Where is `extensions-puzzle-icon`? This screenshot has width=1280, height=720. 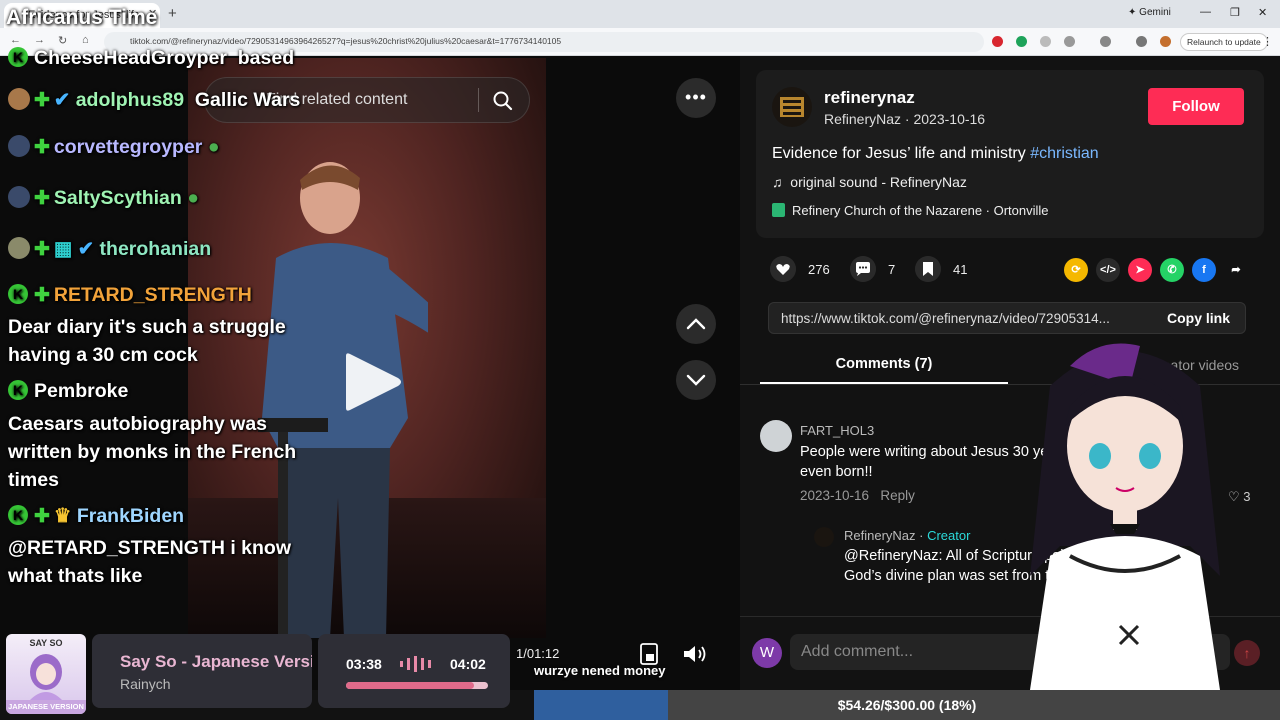
extensions-puzzle-icon is located at coordinates (1069, 41).